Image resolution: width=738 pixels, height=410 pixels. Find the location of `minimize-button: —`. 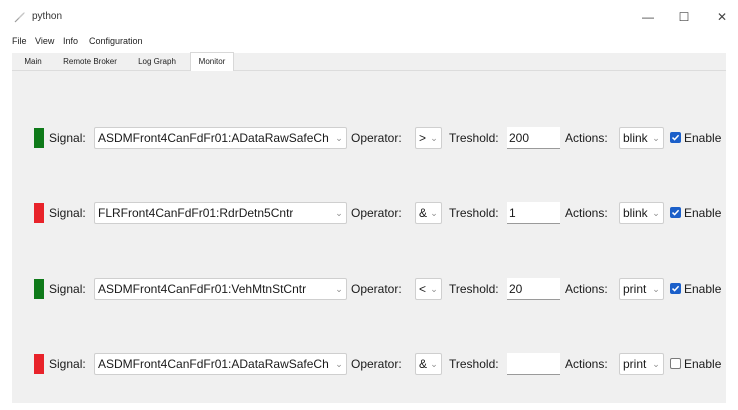

minimize-button: — is located at coordinates (648, 17).